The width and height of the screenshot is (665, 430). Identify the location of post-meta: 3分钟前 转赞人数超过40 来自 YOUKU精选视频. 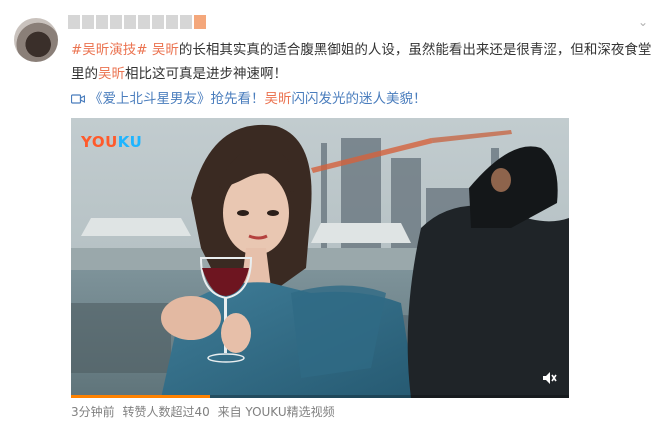
(203, 412).